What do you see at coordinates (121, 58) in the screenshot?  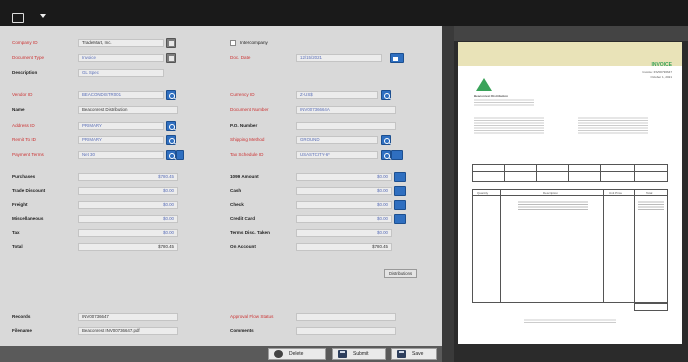 I see `document-type-field: Invoice` at bounding box center [121, 58].